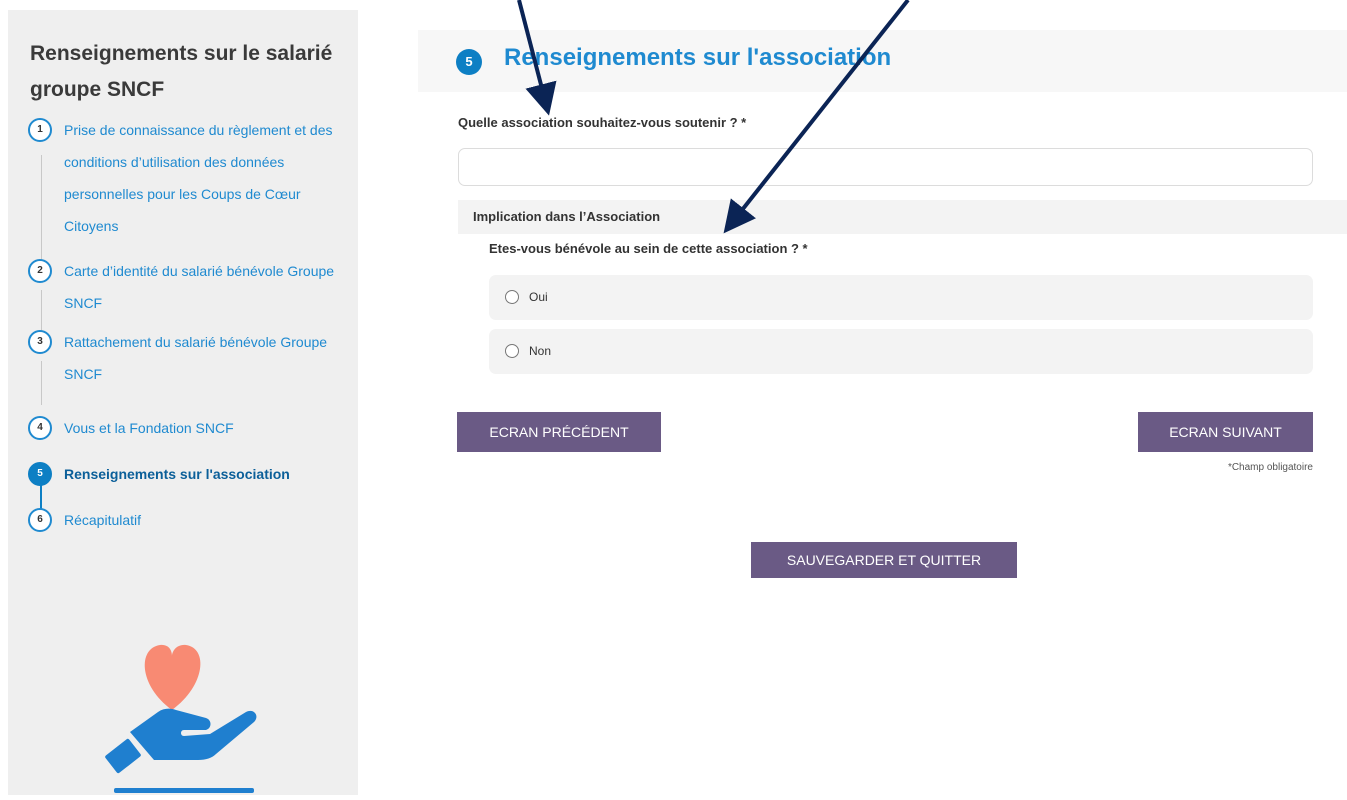  What do you see at coordinates (40, 342) in the screenshot?
I see `step-3-number: 3` at bounding box center [40, 342].